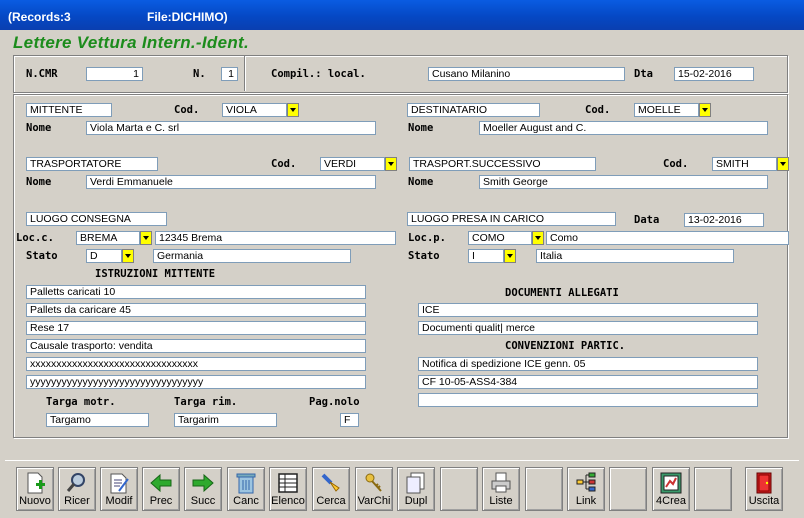 The image size is (804, 518). Describe the element at coordinates (246, 483) in the screenshot. I see `trash-icon` at that location.